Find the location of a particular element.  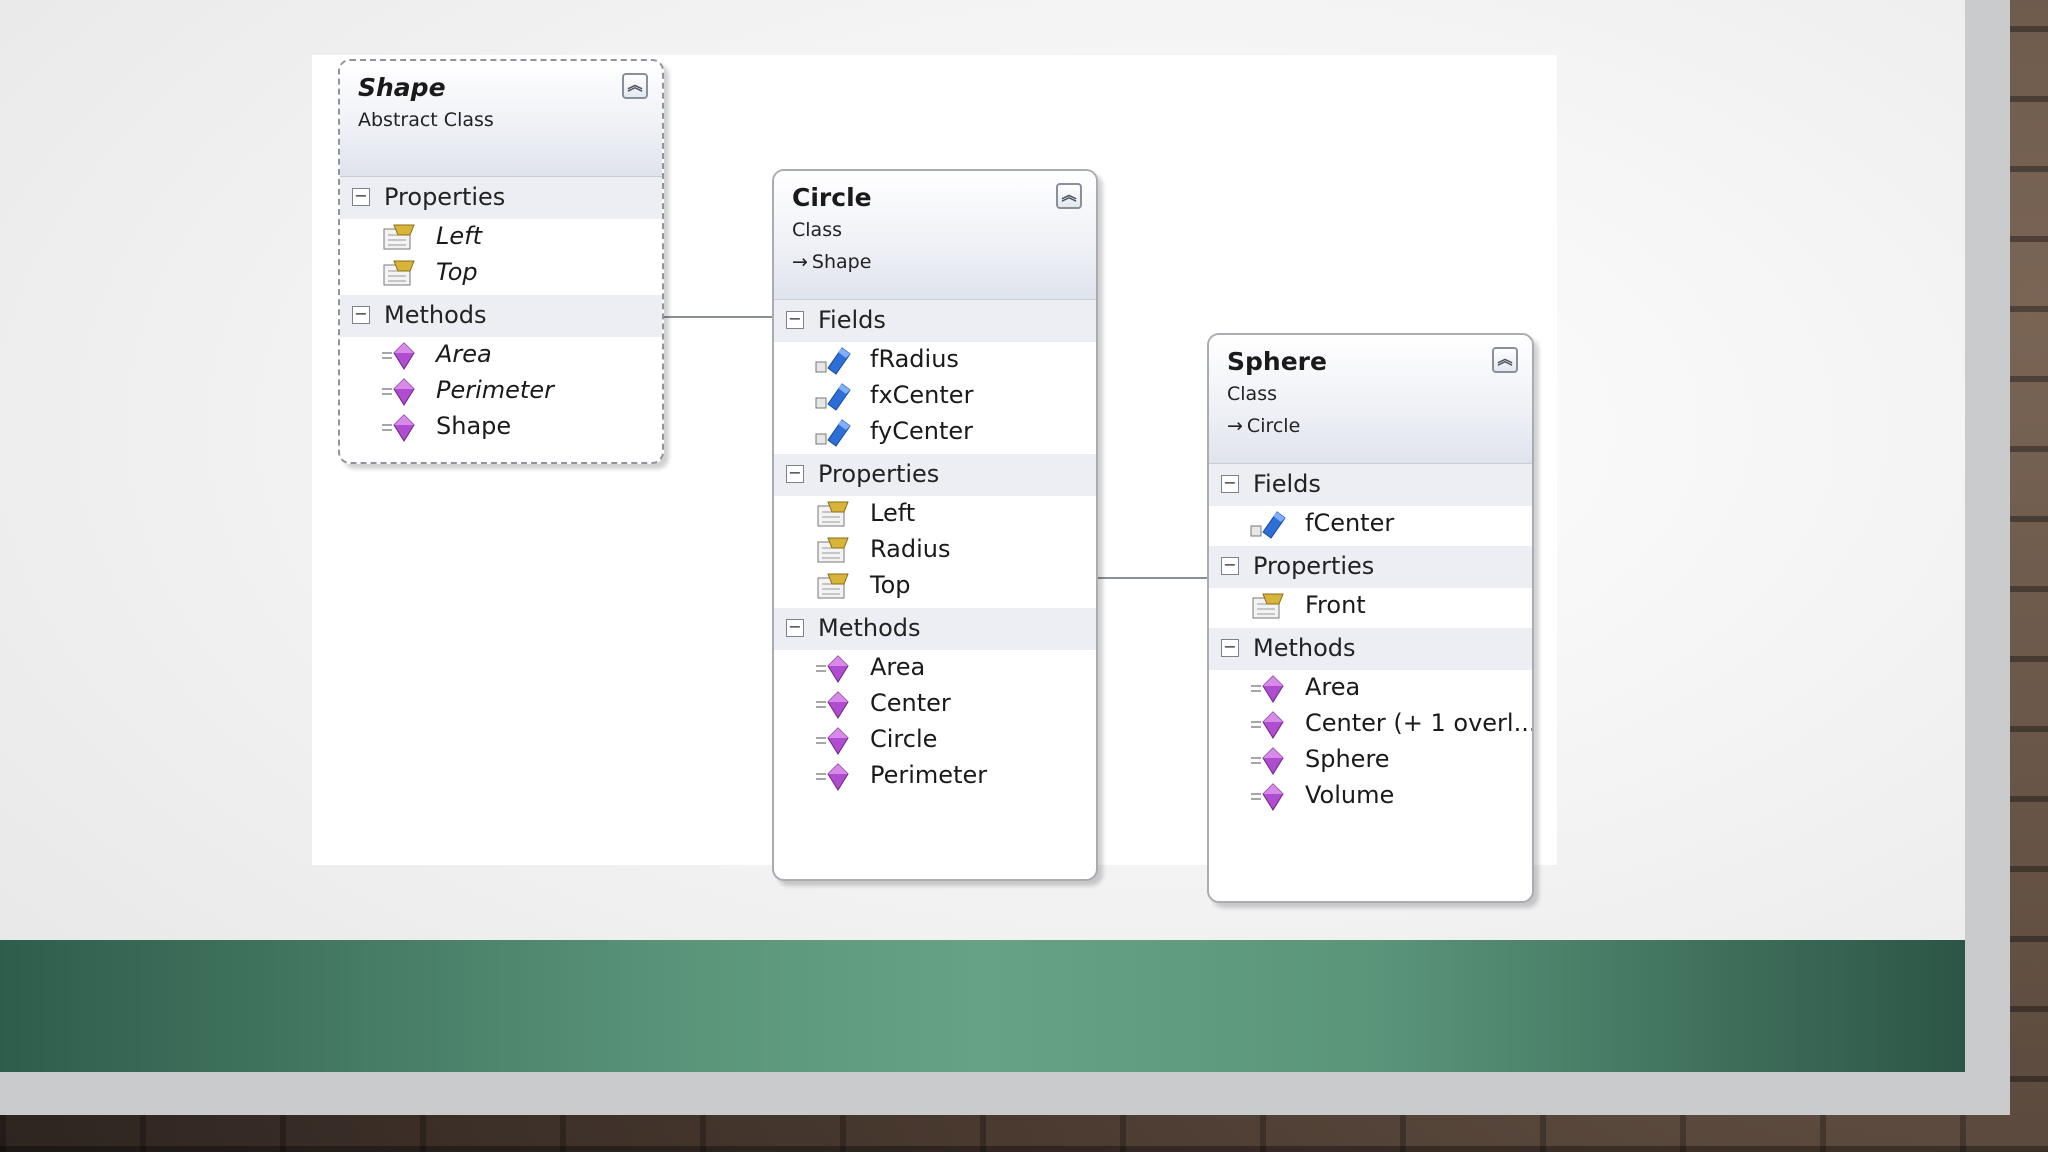

member-name: Circle is located at coordinates (904, 739).